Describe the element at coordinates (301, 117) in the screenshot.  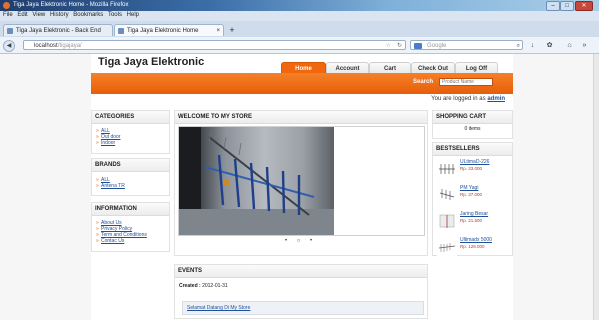
I see `welcome-title: WELCOME TO MY STORE` at that location.